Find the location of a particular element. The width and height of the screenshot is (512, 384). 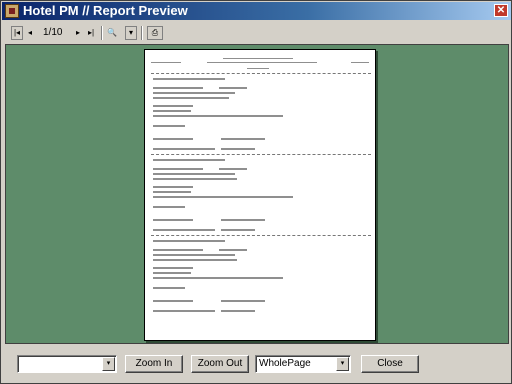

zoom-mode-select: WholePage ▾ is located at coordinates (303, 364).